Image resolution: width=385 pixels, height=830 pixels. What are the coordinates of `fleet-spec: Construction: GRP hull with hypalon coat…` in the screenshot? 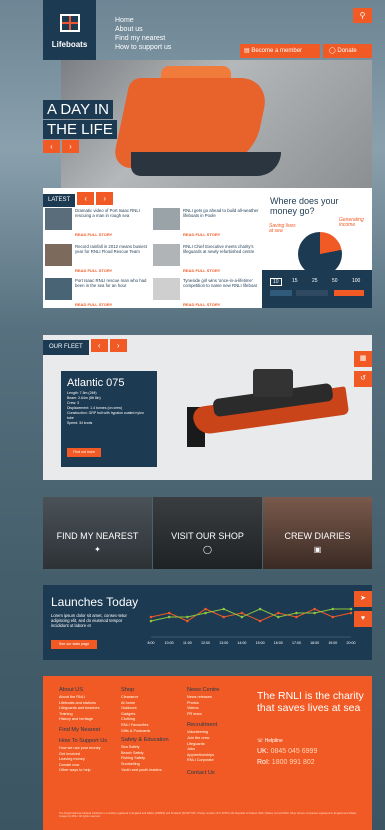 It's located at (105, 415).